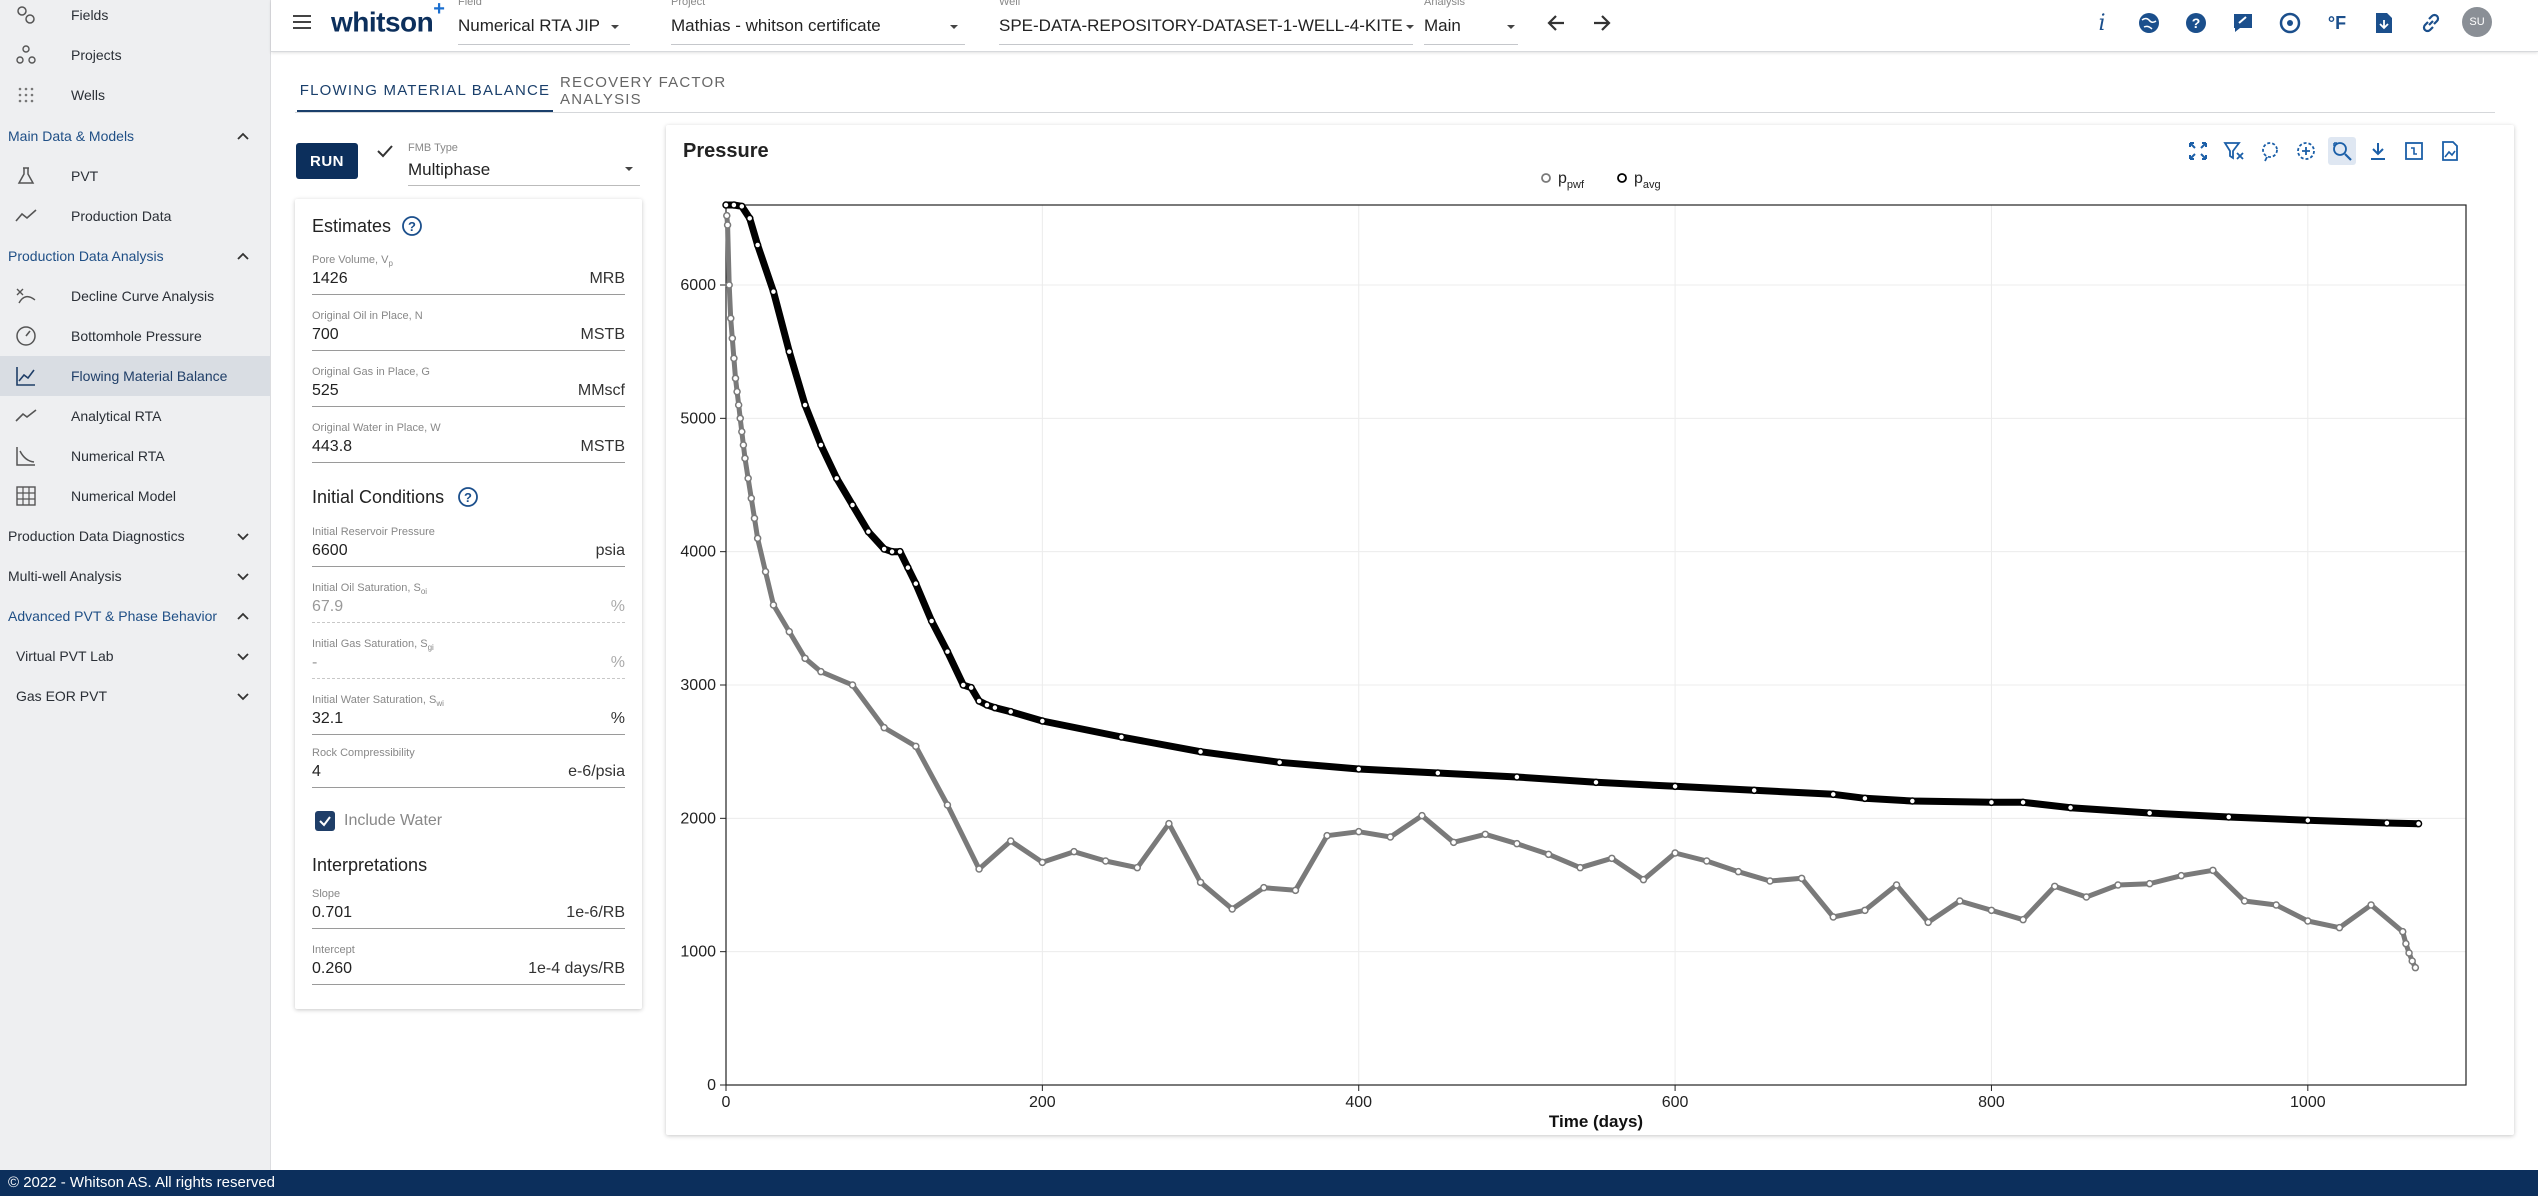 Image resolution: width=2538 pixels, height=1196 pixels. What do you see at coordinates (327, 161) in the screenshot?
I see `run-button: RUN` at bounding box center [327, 161].